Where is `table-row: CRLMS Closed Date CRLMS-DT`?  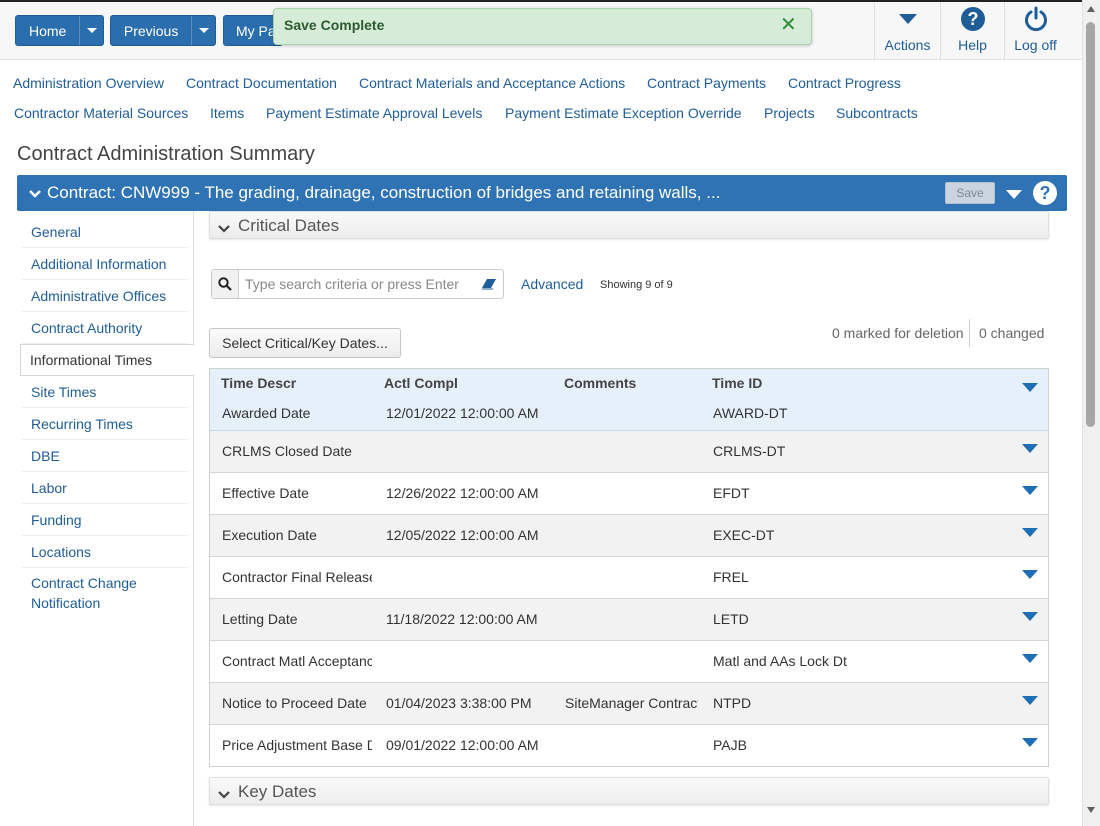
table-row: CRLMS Closed Date CRLMS-DT is located at coordinates (629, 452).